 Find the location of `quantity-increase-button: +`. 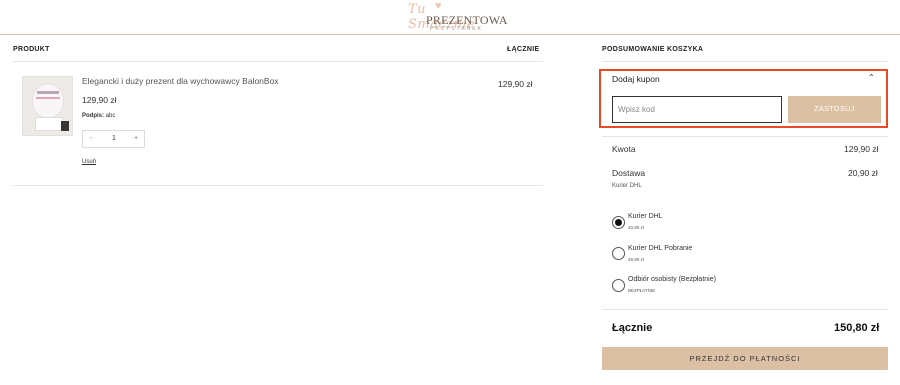

quantity-increase-button: + is located at coordinates (136, 138).